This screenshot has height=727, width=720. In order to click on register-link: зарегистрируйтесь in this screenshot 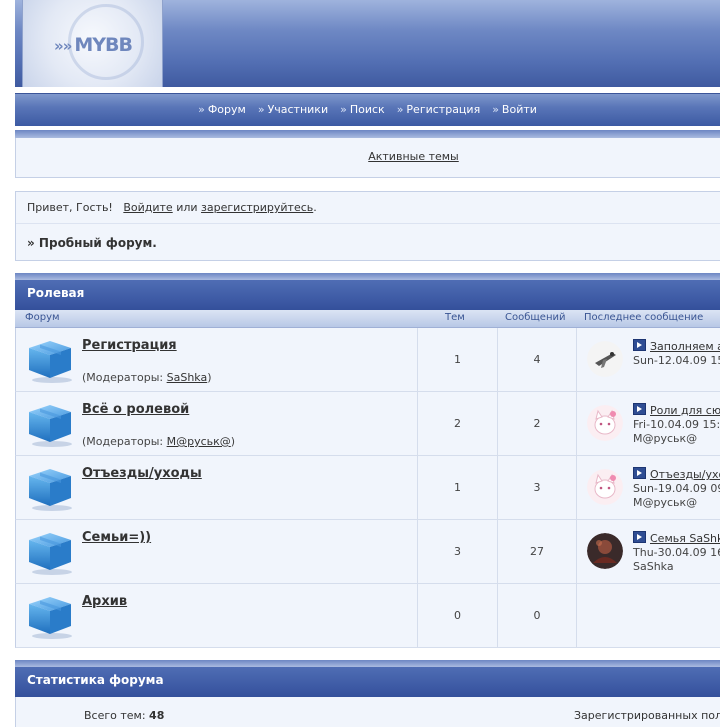, I will do `click(257, 207)`.